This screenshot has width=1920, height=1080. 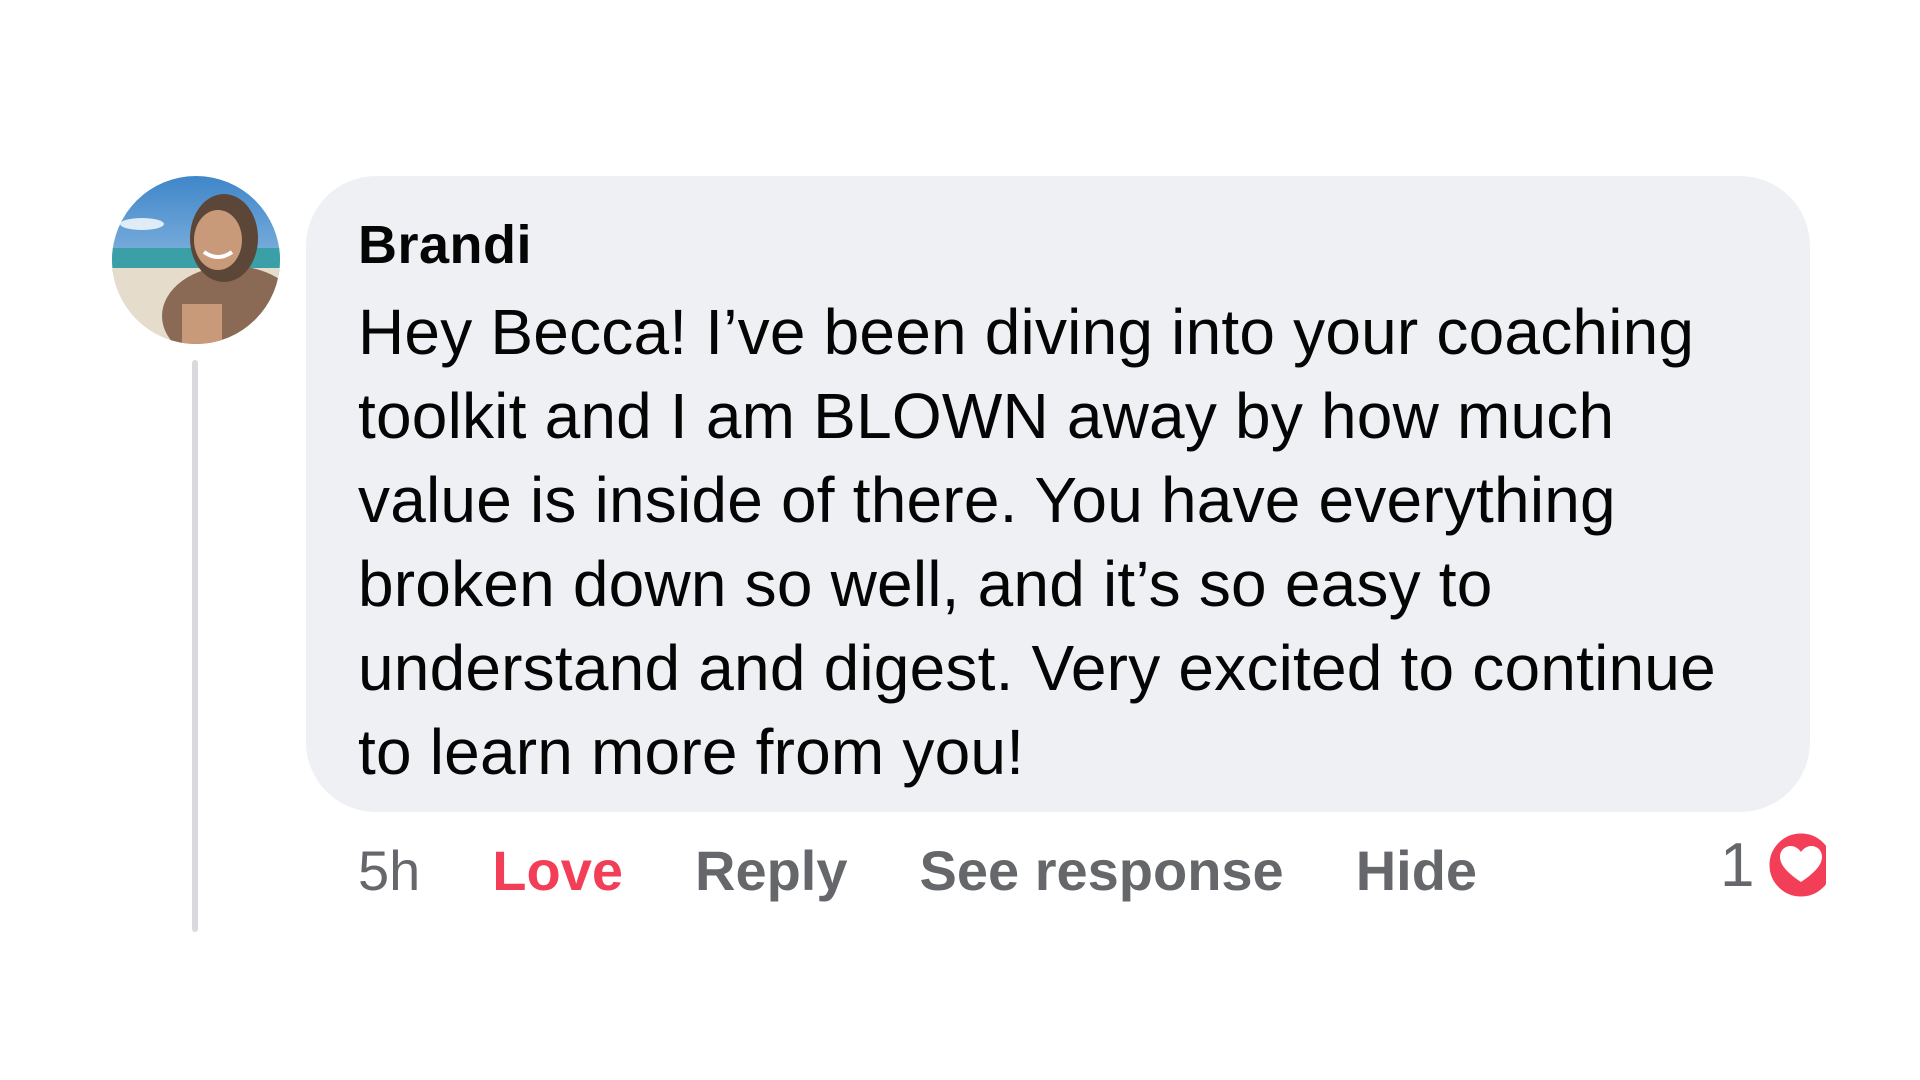 I want to click on avatar, so click(x=196, y=260).